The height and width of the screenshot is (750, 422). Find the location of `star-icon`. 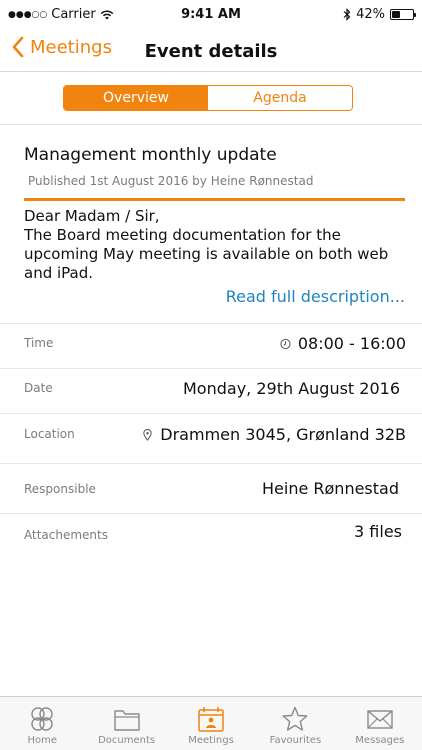

star-icon is located at coordinates (295, 718).